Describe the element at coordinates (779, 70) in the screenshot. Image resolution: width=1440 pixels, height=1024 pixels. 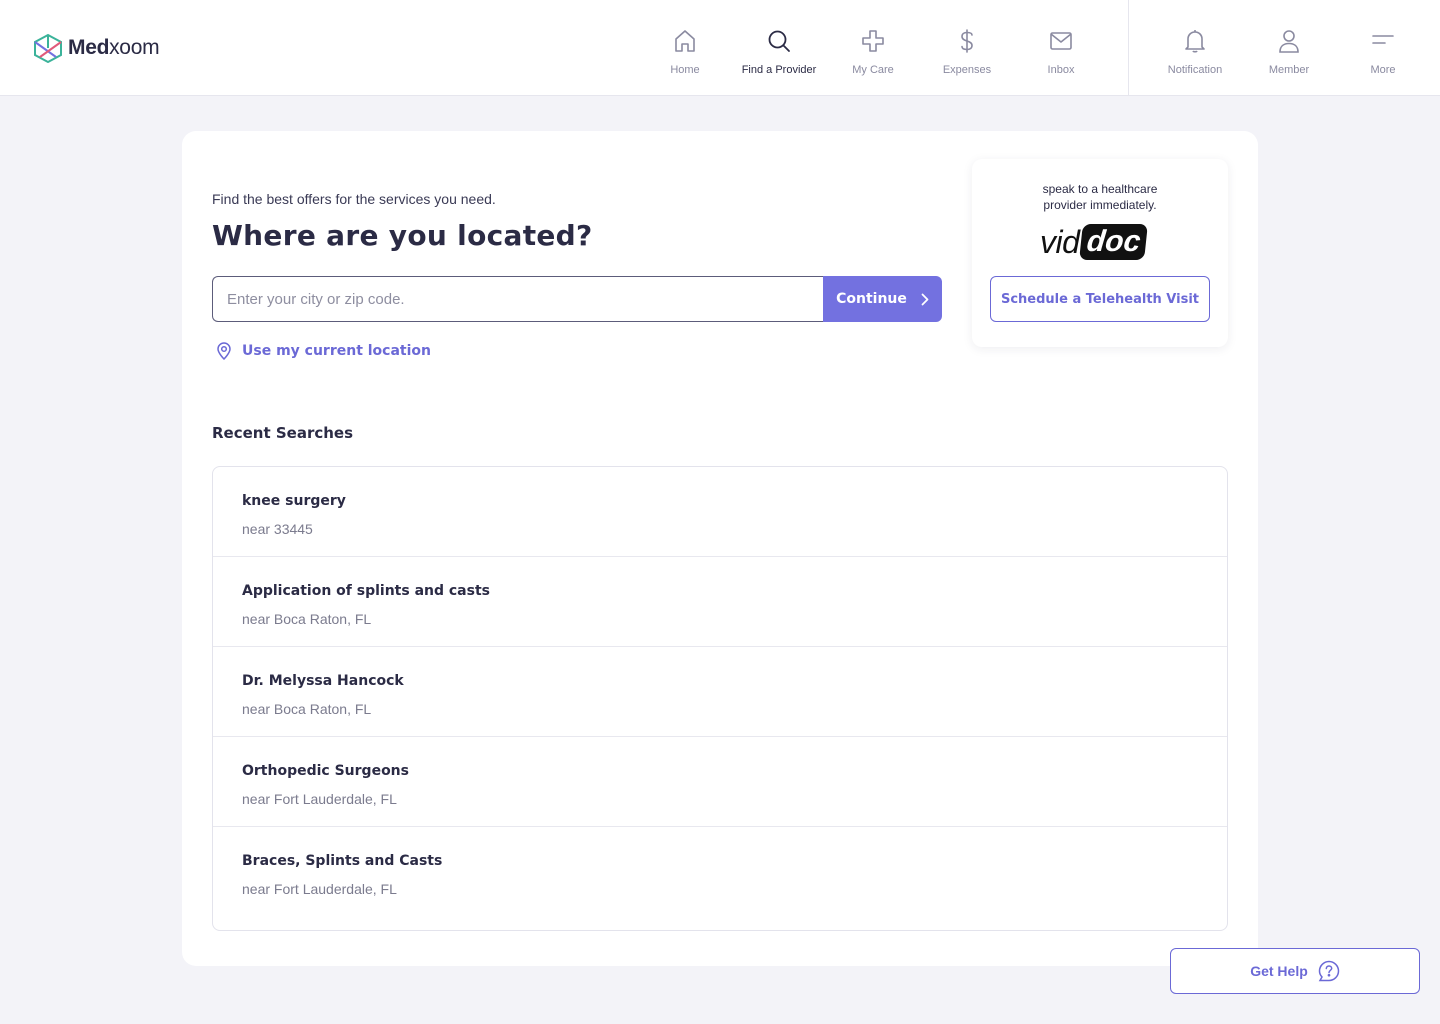
I see `nav-label-find-provider: Find a Provider` at that location.